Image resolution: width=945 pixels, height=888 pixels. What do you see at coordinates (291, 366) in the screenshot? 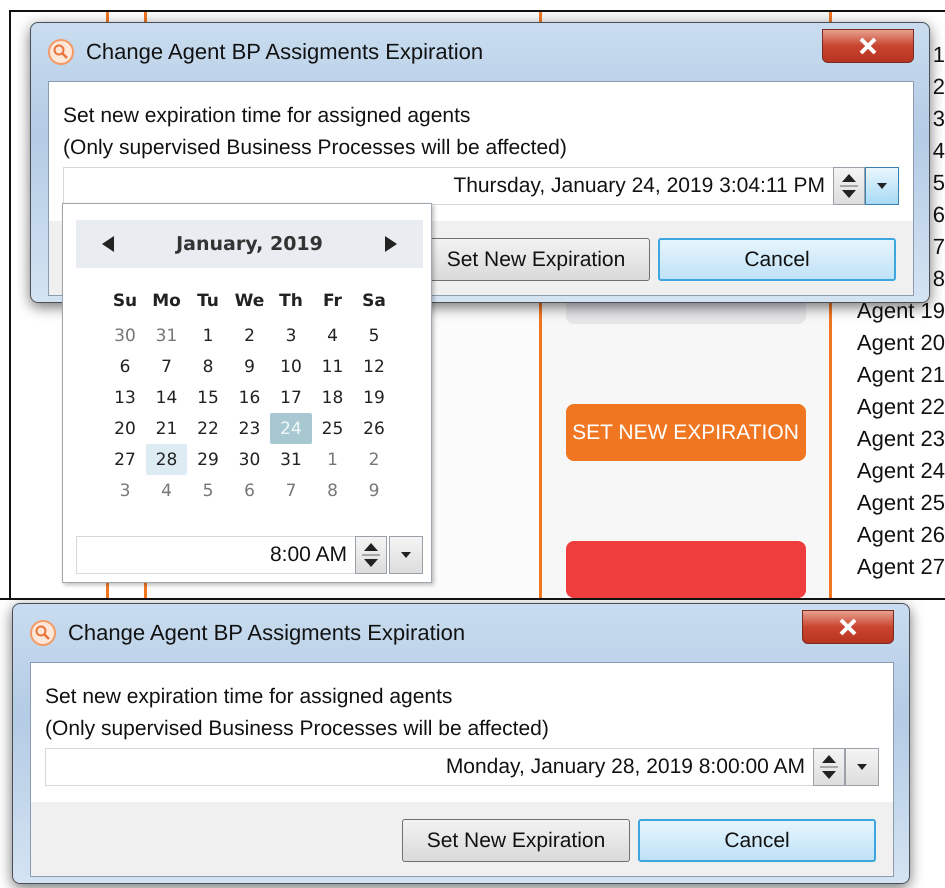
I see `calendar-day: 10` at bounding box center [291, 366].